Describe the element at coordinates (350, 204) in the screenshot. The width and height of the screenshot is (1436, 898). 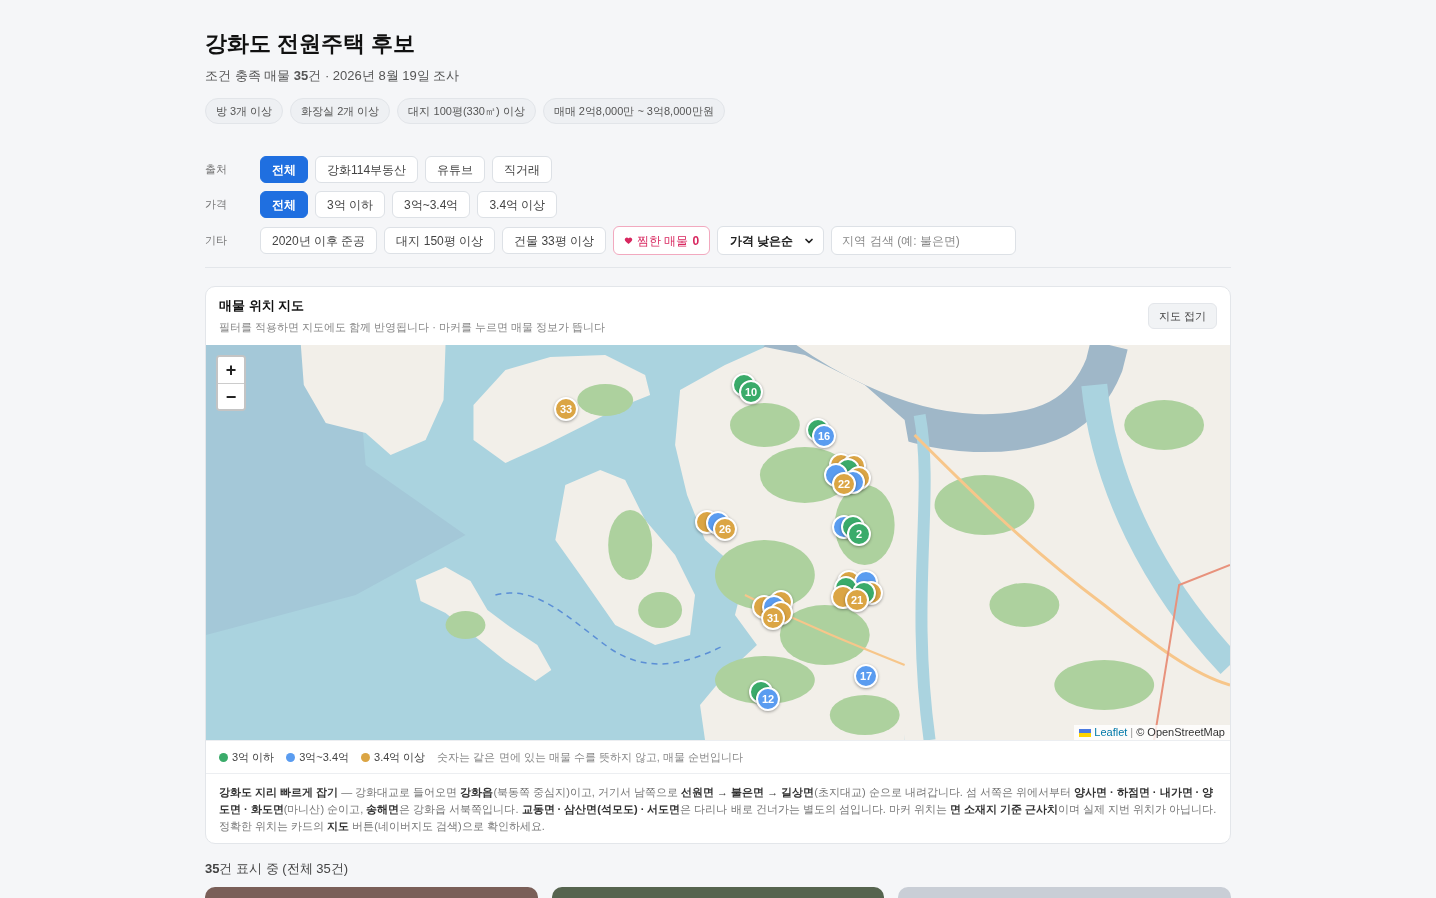
I see `filter-chip: 3억 이하` at that location.